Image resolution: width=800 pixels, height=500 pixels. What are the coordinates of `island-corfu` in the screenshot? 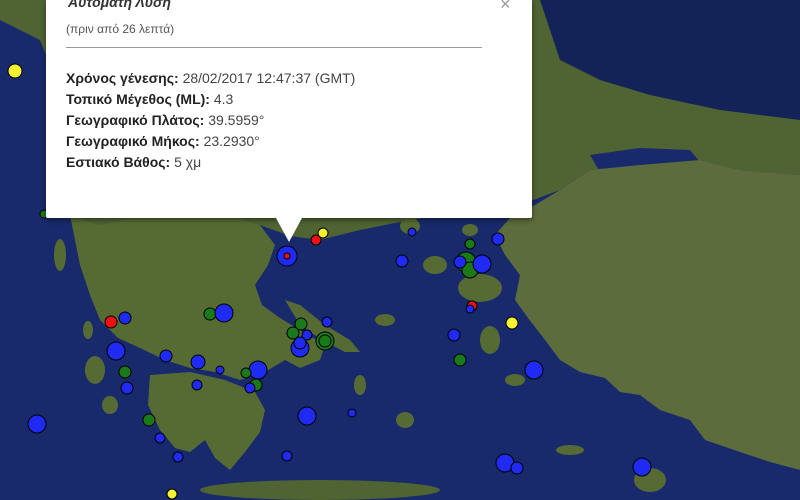 It's located at (60, 255).